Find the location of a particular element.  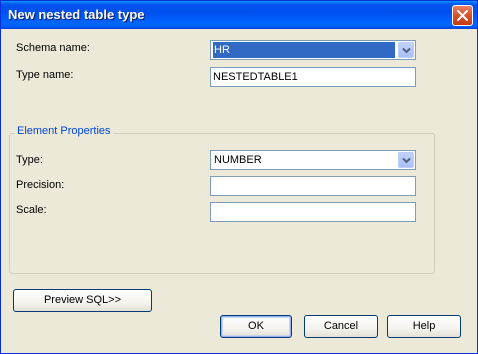

dialog-title: New nested table type is located at coordinates (76, 14).